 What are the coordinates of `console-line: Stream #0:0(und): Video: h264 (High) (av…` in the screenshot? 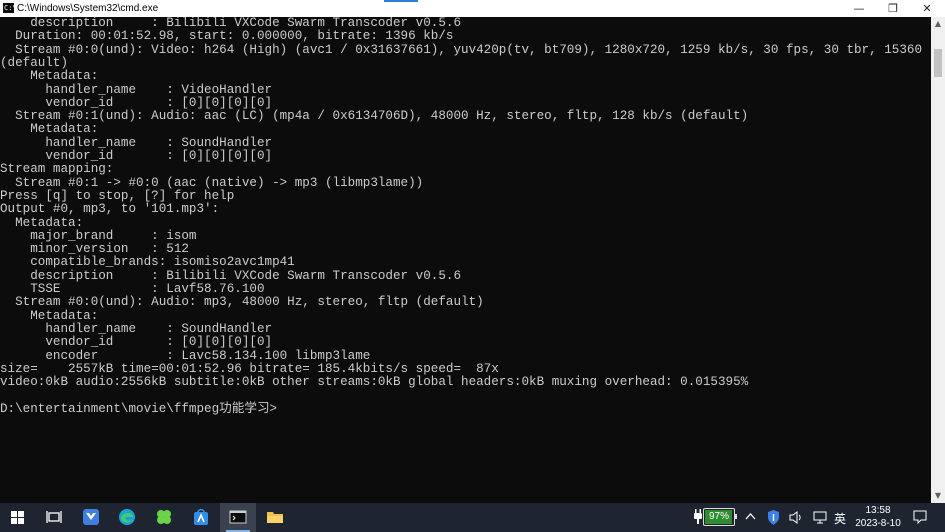 It's located at (465, 49).